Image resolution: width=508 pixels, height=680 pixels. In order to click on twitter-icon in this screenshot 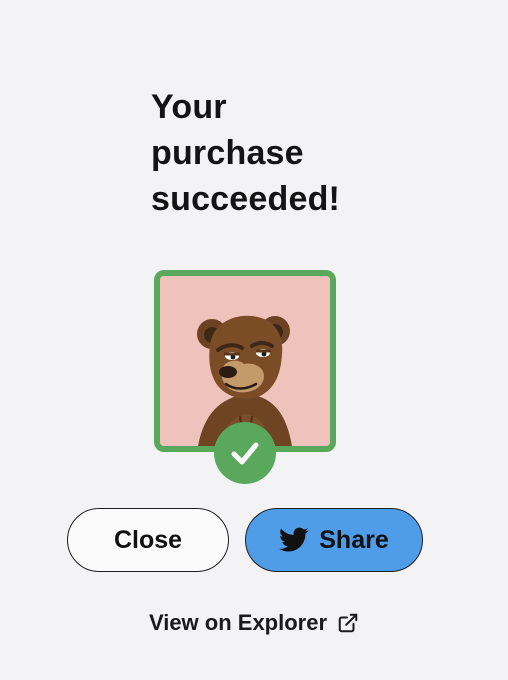, I will do `click(294, 539)`.